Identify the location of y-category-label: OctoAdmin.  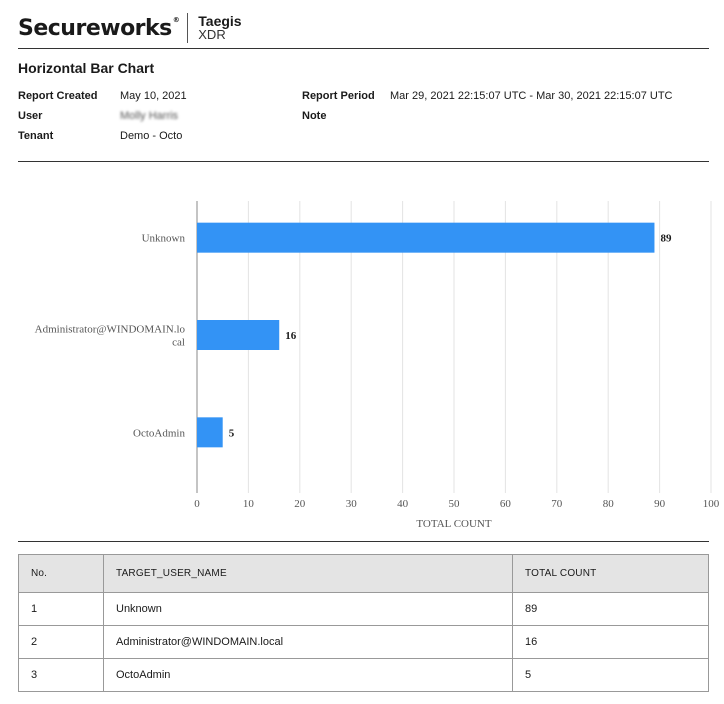
(159, 433).